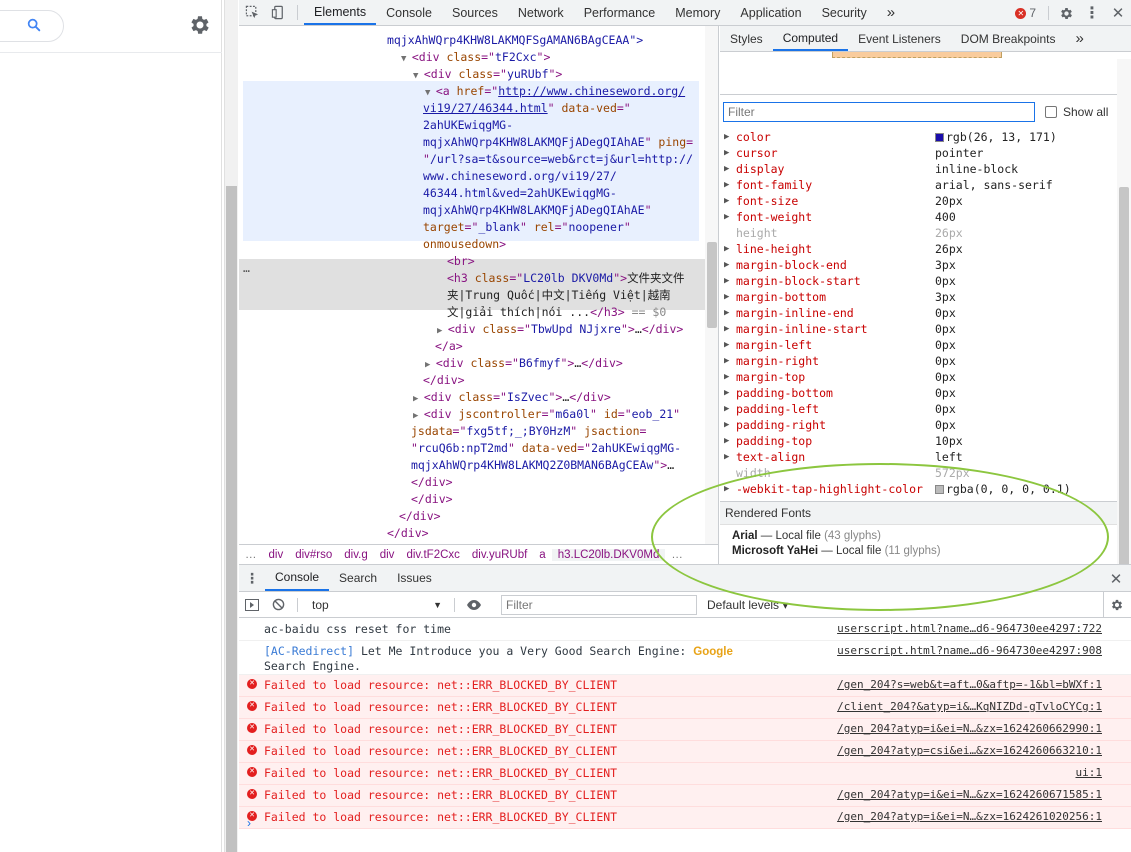 The image size is (1131, 852). Describe the element at coordinates (969, 707) in the screenshot. I see `error-source-link: /client_204?&atyp=i&…KqNIZDd-gTvloCYCg:1` at that location.